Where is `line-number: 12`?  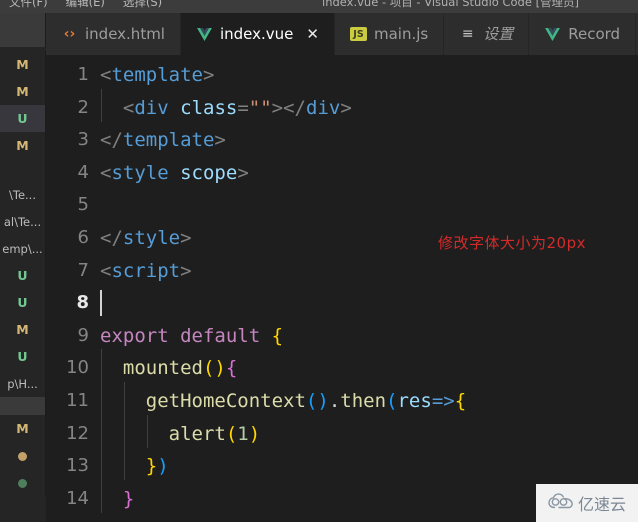
line-number: 12 is located at coordinates (77, 433).